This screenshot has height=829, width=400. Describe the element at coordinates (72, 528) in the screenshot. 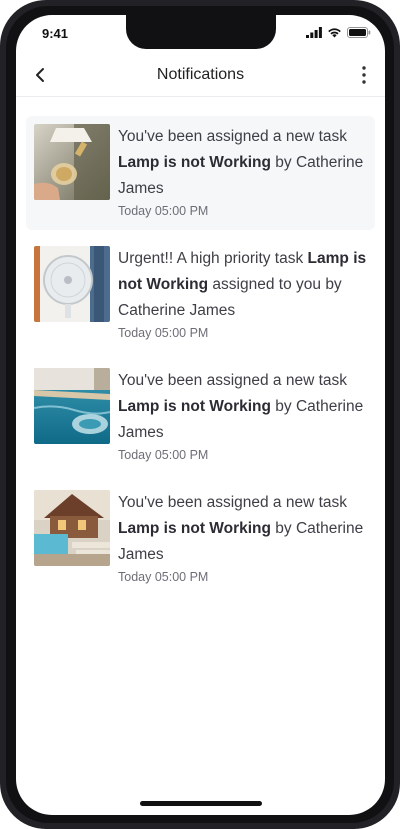

I see `resort-thumbnail` at that location.